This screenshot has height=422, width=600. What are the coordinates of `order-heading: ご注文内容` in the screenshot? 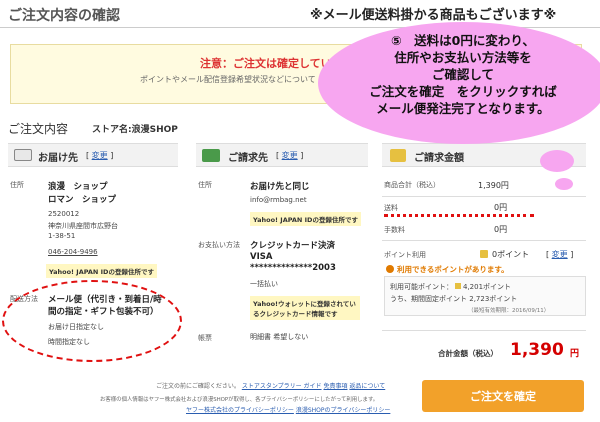 It's located at (38, 129).